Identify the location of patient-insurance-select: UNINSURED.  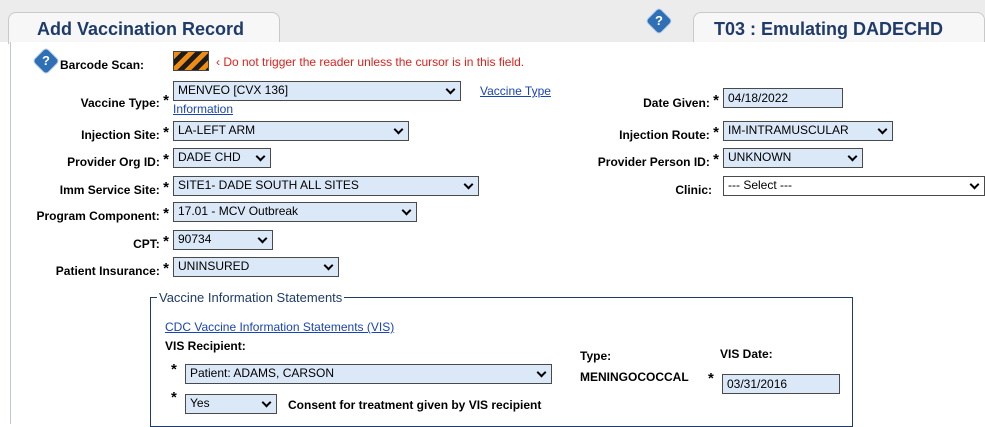
(256, 267).